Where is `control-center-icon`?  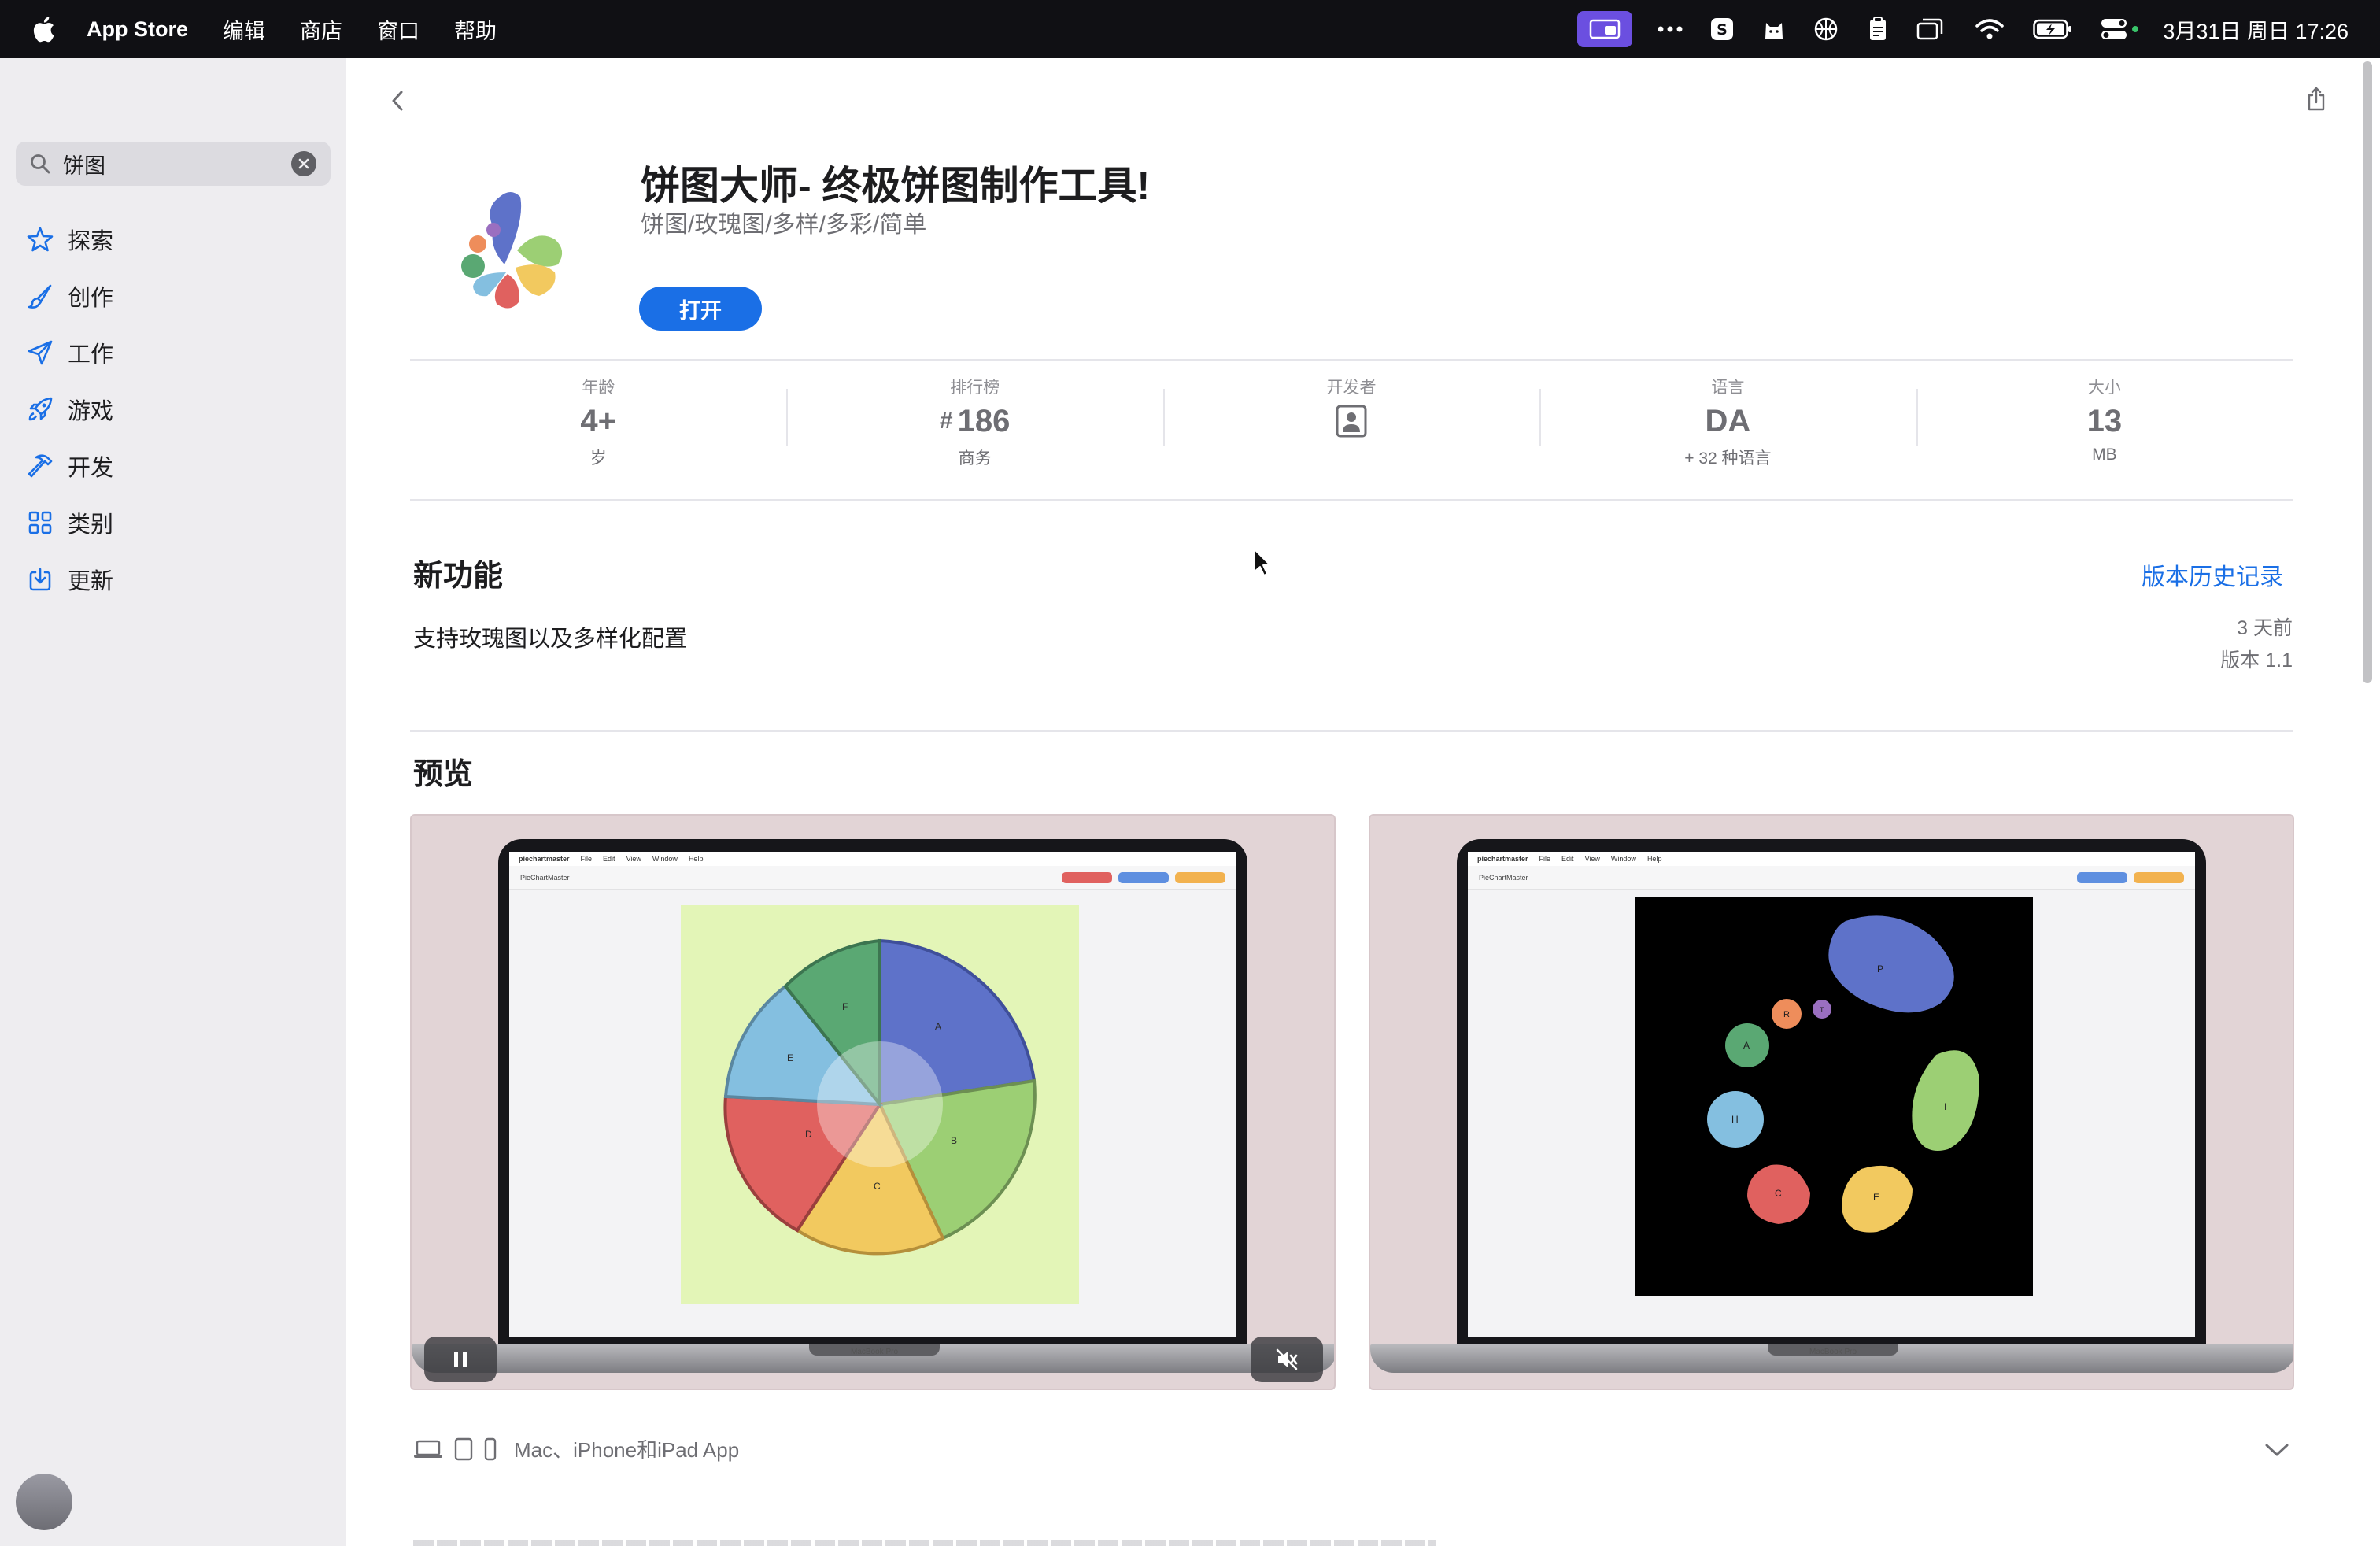
control-center-icon is located at coordinates (2120, 29).